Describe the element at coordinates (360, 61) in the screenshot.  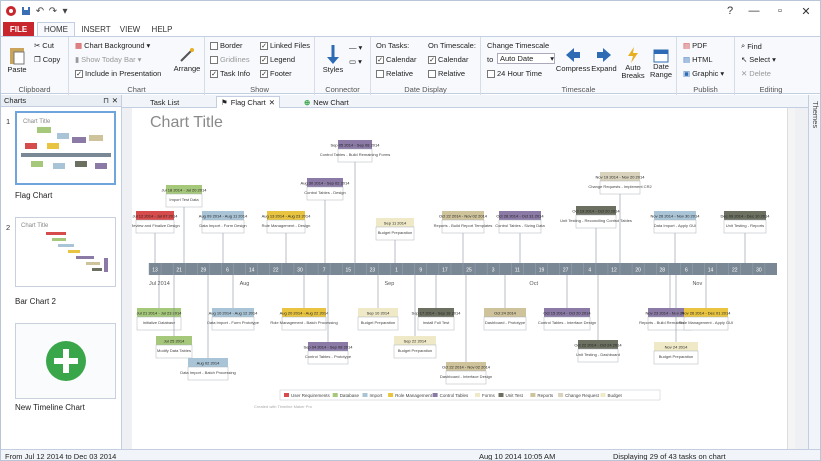
I see `chevron-down-icon: ▾` at that location.